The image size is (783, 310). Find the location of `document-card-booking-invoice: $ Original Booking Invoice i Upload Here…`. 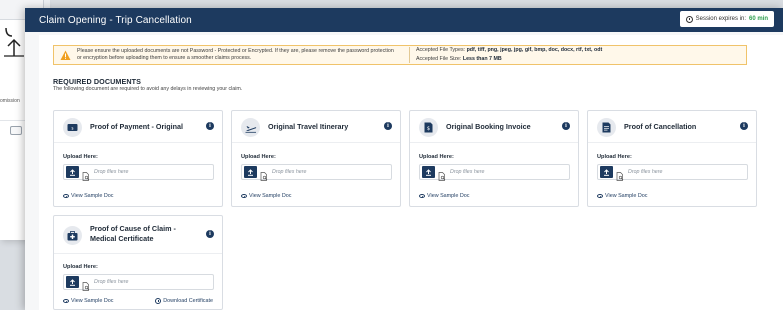

document-card-booking-invoice: $ Original Booking Invoice i Upload Here… is located at coordinates (494, 158).